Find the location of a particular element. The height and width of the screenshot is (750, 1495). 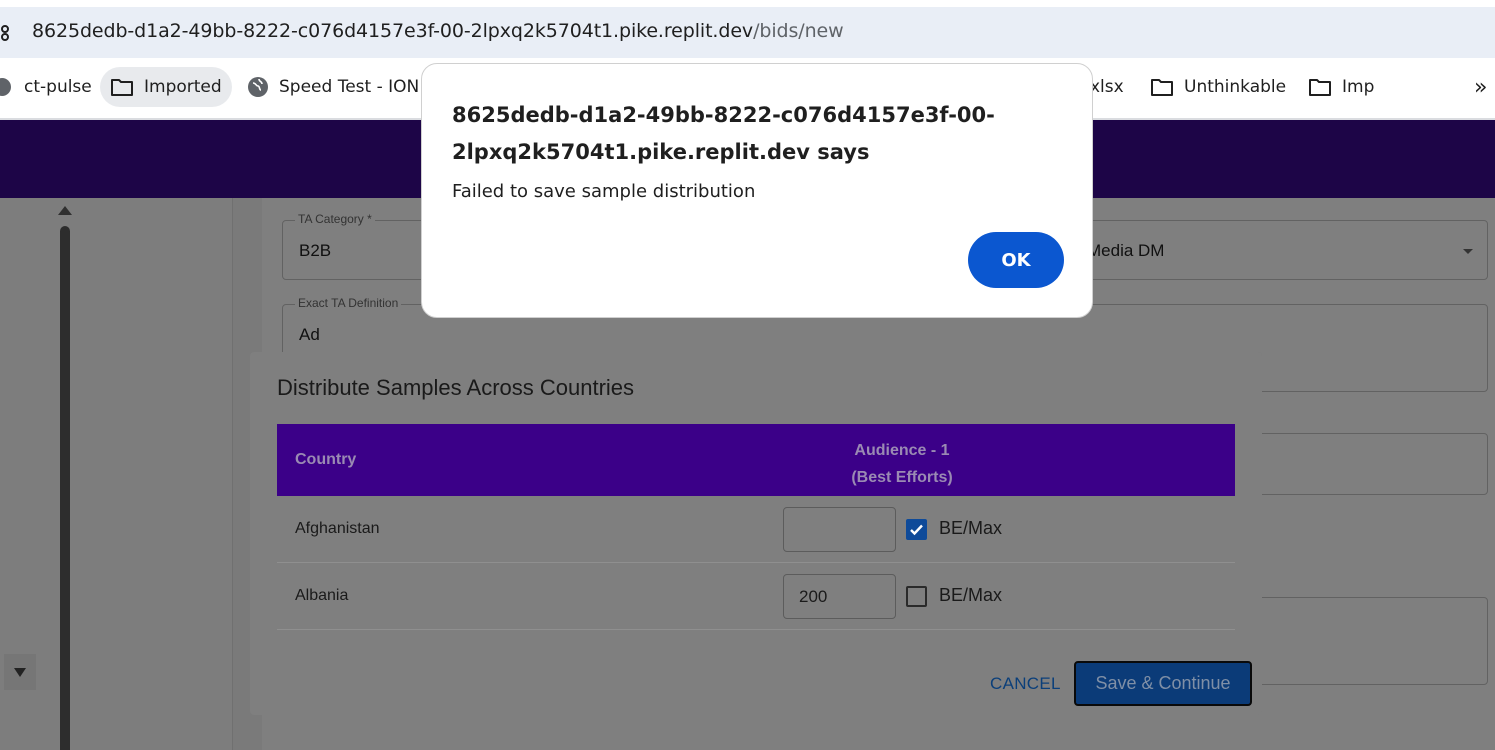

audience-name: Audience - 1 is located at coordinates (902, 450).